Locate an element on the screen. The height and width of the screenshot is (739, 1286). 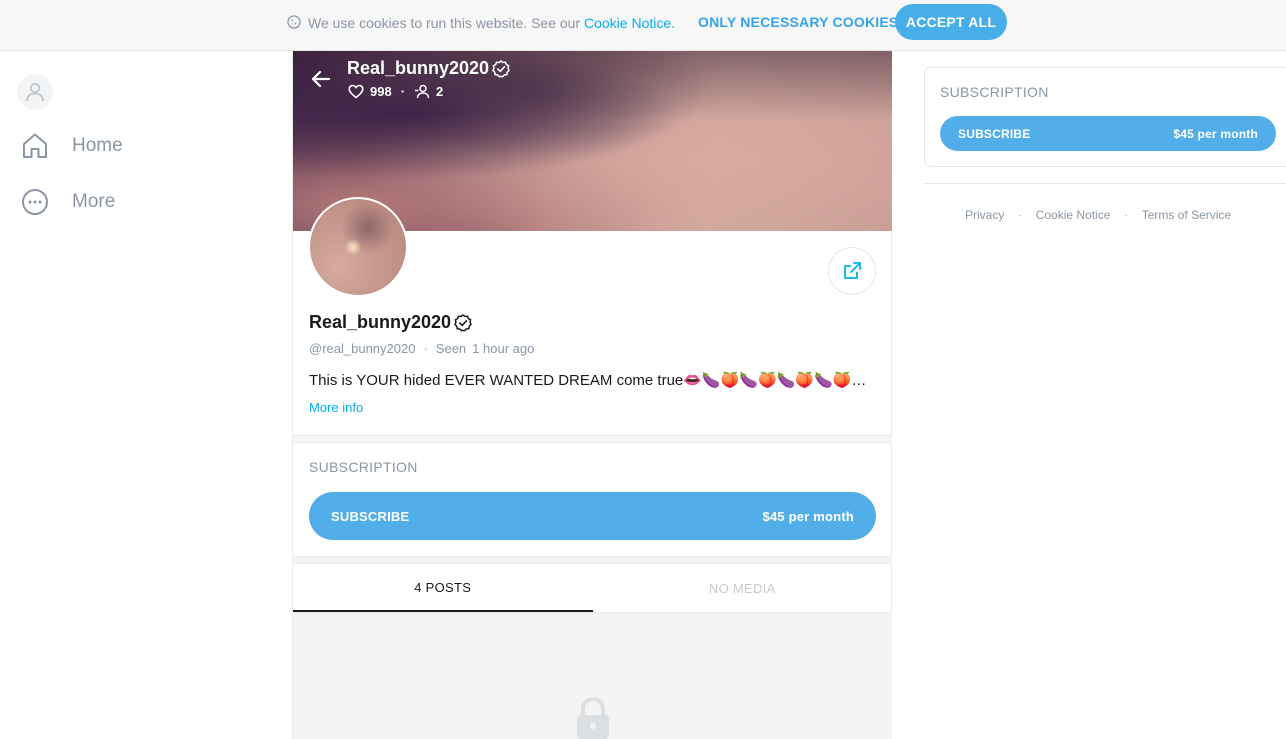
sidebar-item-more: More is located at coordinates (67, 202).